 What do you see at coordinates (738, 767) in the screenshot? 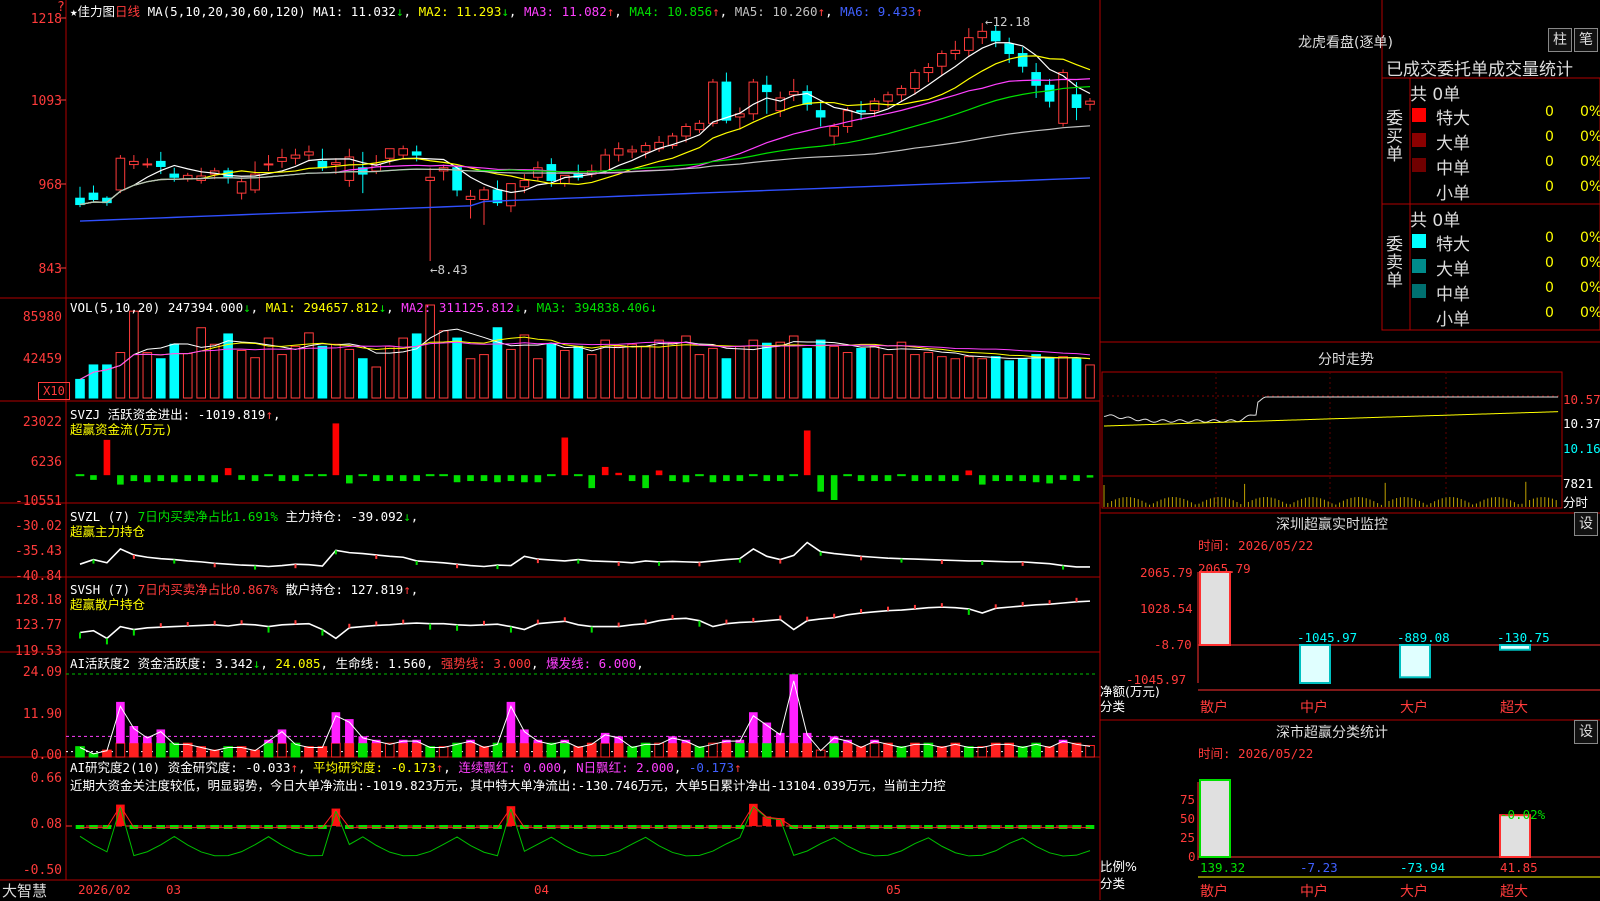
I see `ai-research-last-arrow: ↑` at bounding box center [738, 767].